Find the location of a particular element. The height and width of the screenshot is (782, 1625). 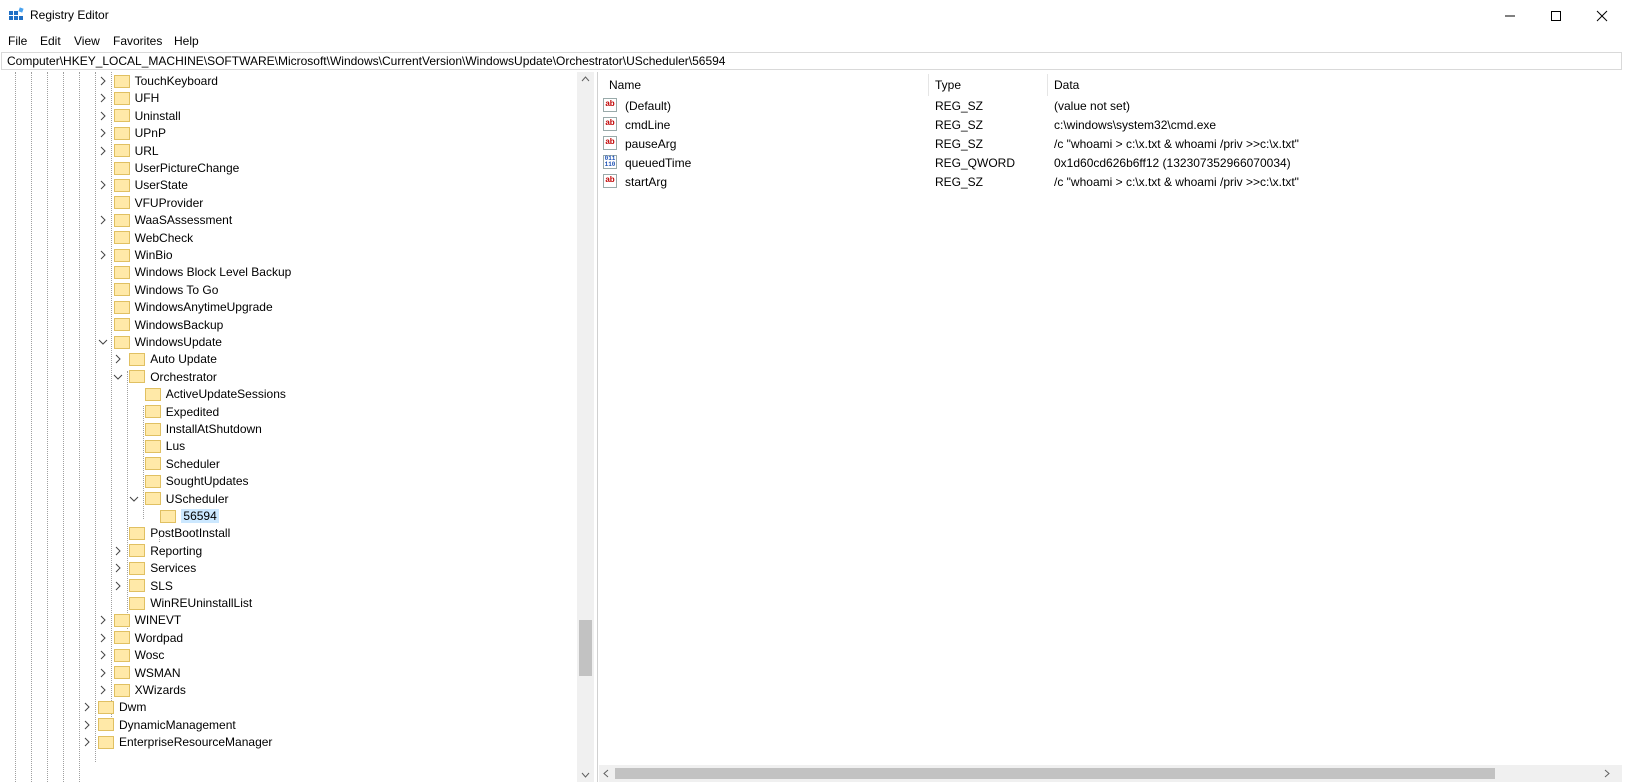

tree-scroll-thumb is located at coordinates (585, 648).